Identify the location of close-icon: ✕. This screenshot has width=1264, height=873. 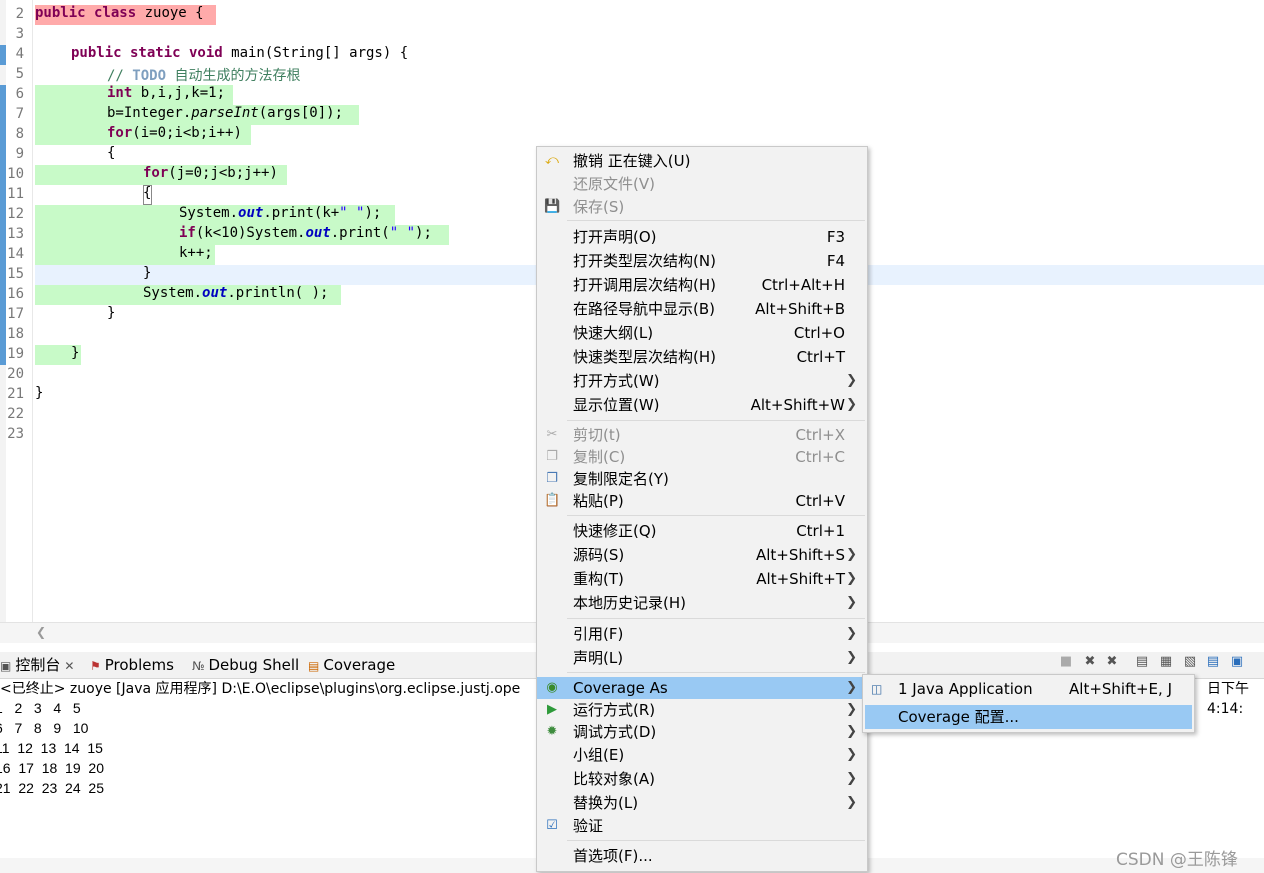
(69, 666).